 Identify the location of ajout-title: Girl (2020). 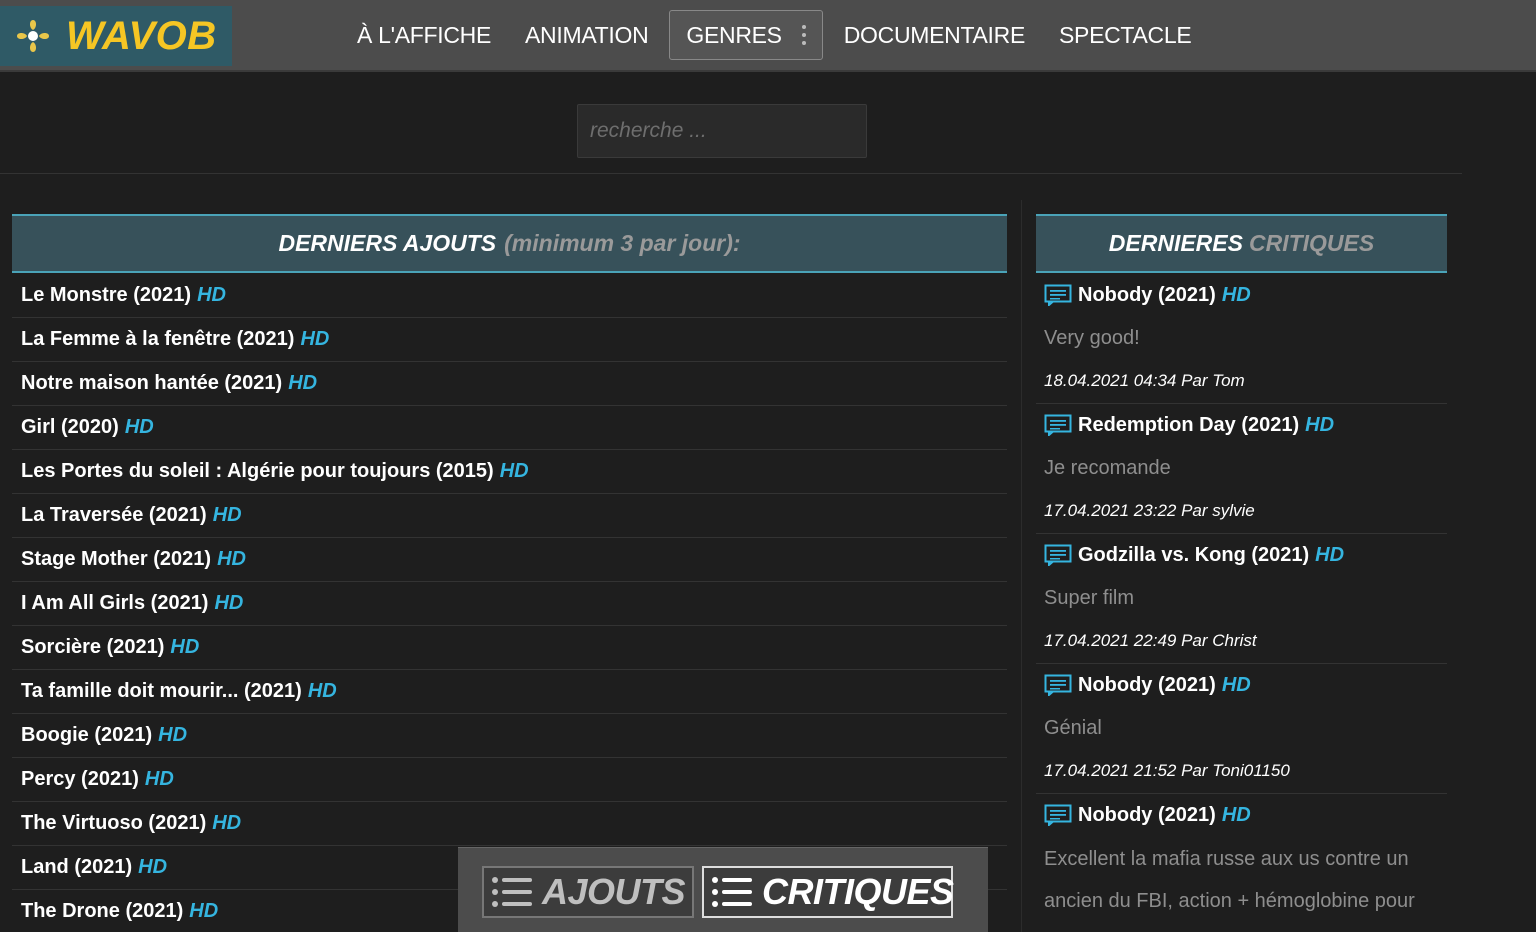
(70, 427).